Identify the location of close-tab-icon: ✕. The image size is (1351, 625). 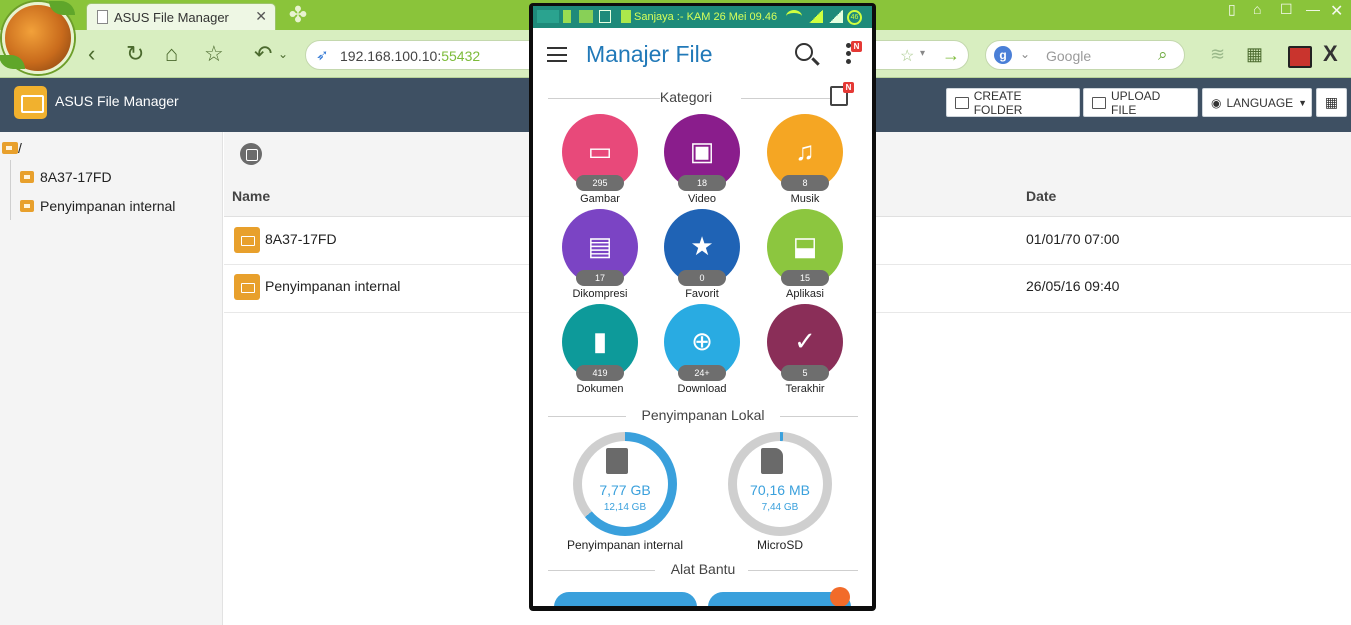
(261, 16).